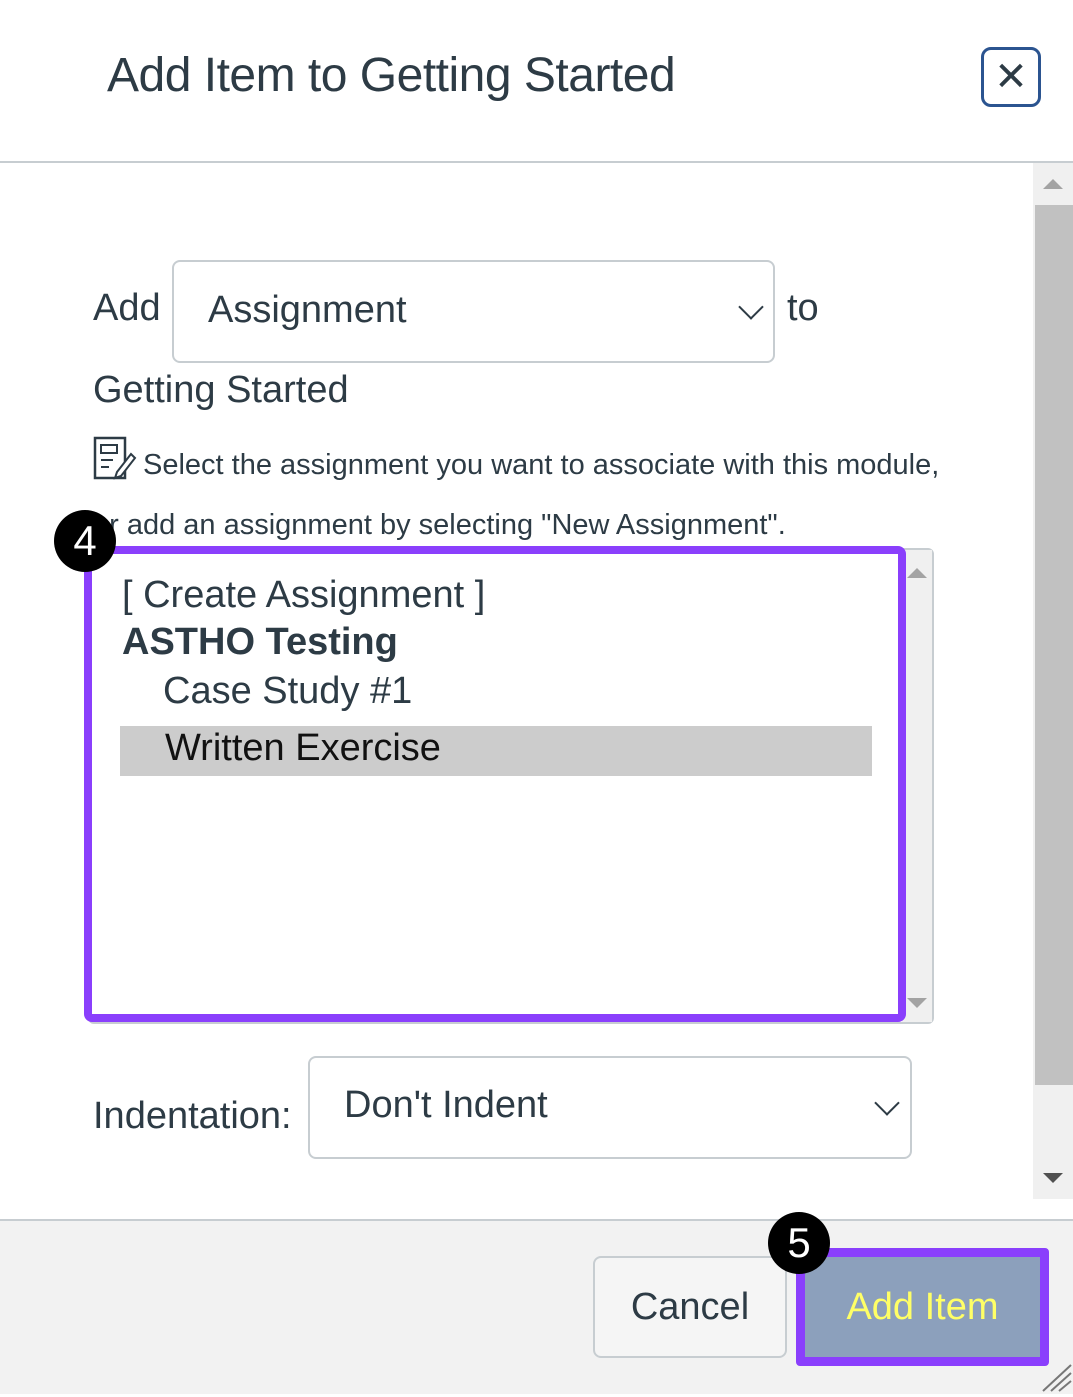  What do you see at coordinates (917, 786) in the screenshot?
I see `listbox-scrollbar` at bounding box center [917, 786].